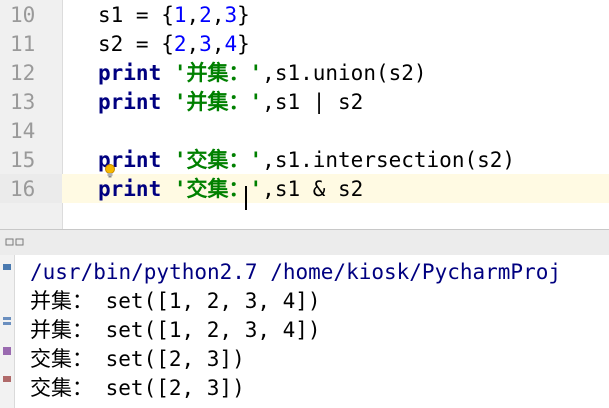 The image size is (609, 408). What do you see at coordinates (136, 15) in the screenshot?
I see `code-token: s1 = {` at bounding box center [136, 15].